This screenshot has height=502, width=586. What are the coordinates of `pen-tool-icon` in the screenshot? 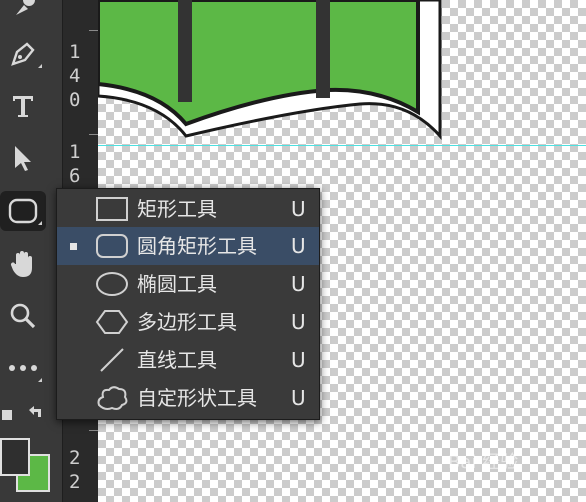 It's located at (23, 54).